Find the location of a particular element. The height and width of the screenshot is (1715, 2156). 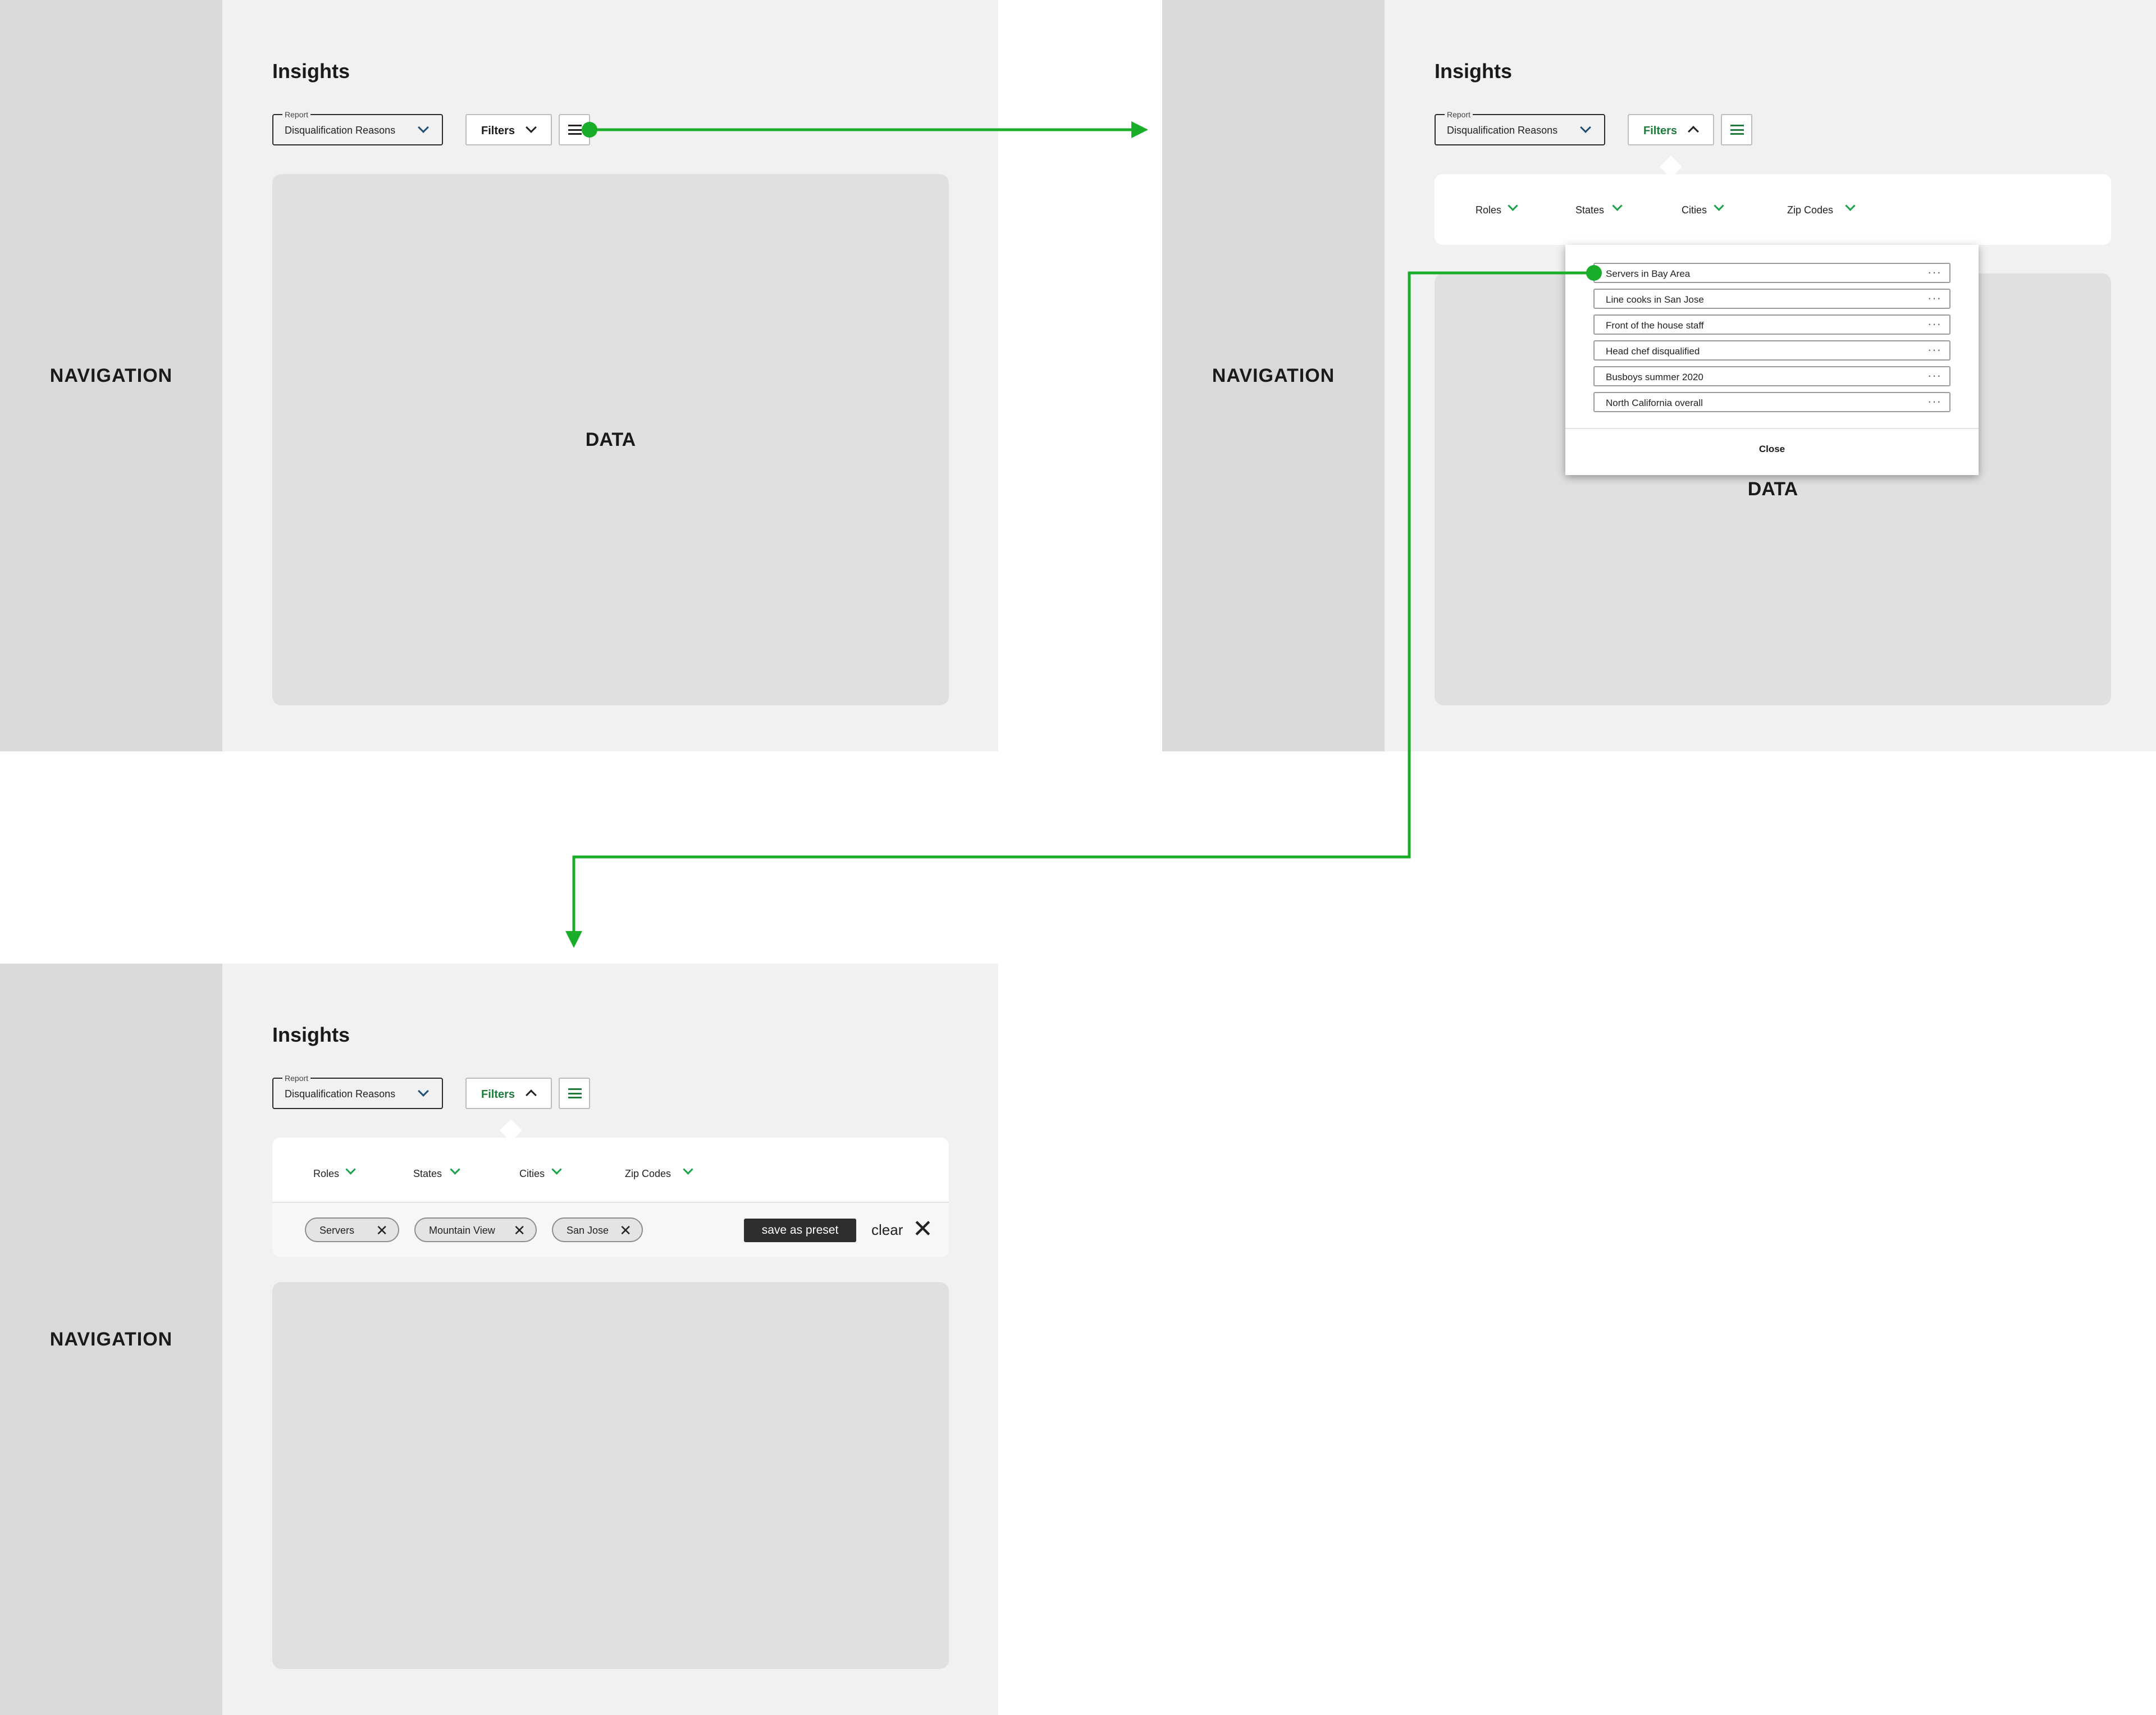

arrowhead-down-icon is located at coordinates (573, 939).